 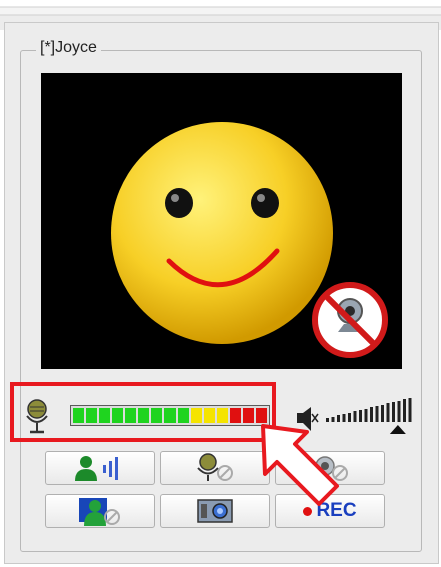 What do you see at coordinates (68, 48) in the screenshot?
I see `user-name-label: [*]Joyce` at bounding box center [68, 48].